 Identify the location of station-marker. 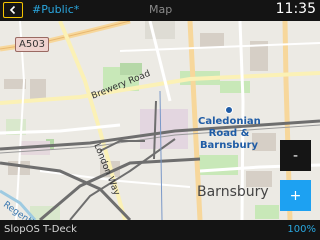
(229, 110).